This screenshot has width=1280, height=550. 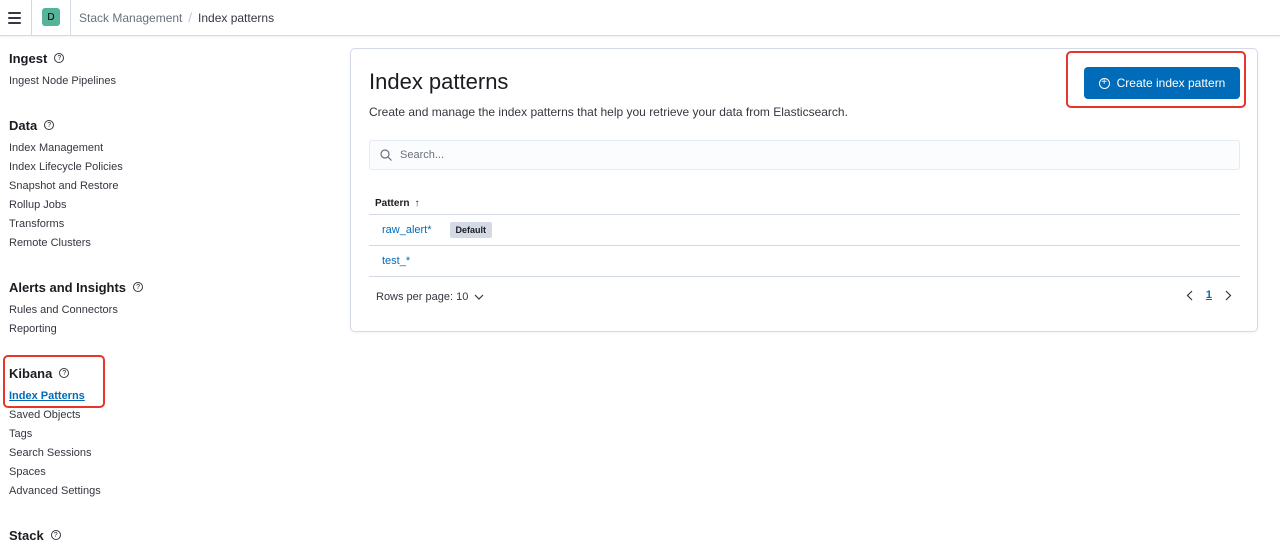 I want to click on breadcrumb-stack-management: Stack Management, so click(x=130, y=18).